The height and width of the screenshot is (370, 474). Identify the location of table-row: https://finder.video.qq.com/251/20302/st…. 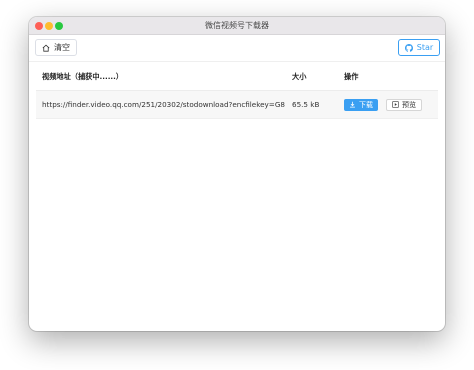
(237, 105).